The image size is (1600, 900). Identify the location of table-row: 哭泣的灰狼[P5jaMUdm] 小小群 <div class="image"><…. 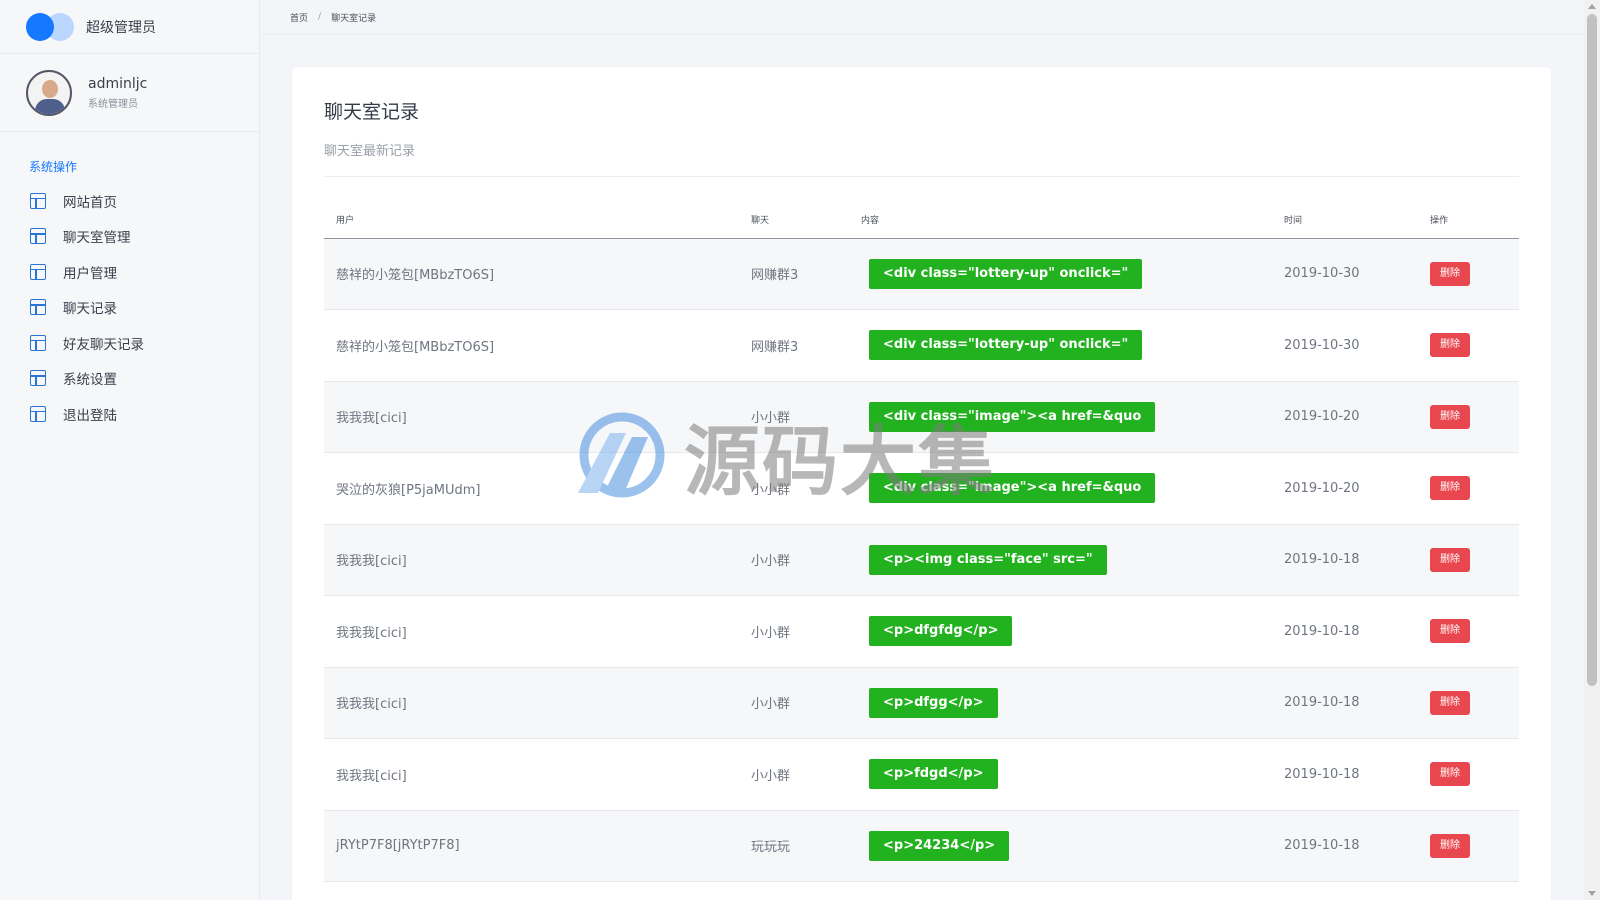
(921, 488).